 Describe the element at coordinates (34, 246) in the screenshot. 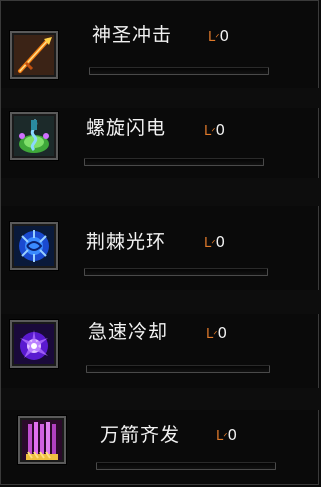

I see `thorns-aura-icon` at that location.